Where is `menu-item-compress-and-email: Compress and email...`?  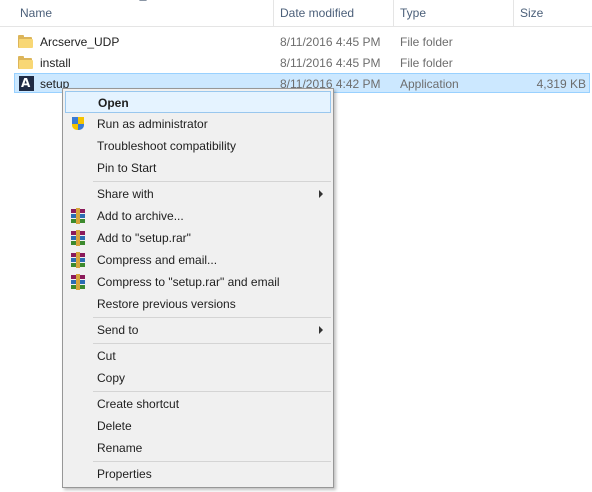
menu-item-compress-and-email: Compress and email... is located at coordinates (198, 260).